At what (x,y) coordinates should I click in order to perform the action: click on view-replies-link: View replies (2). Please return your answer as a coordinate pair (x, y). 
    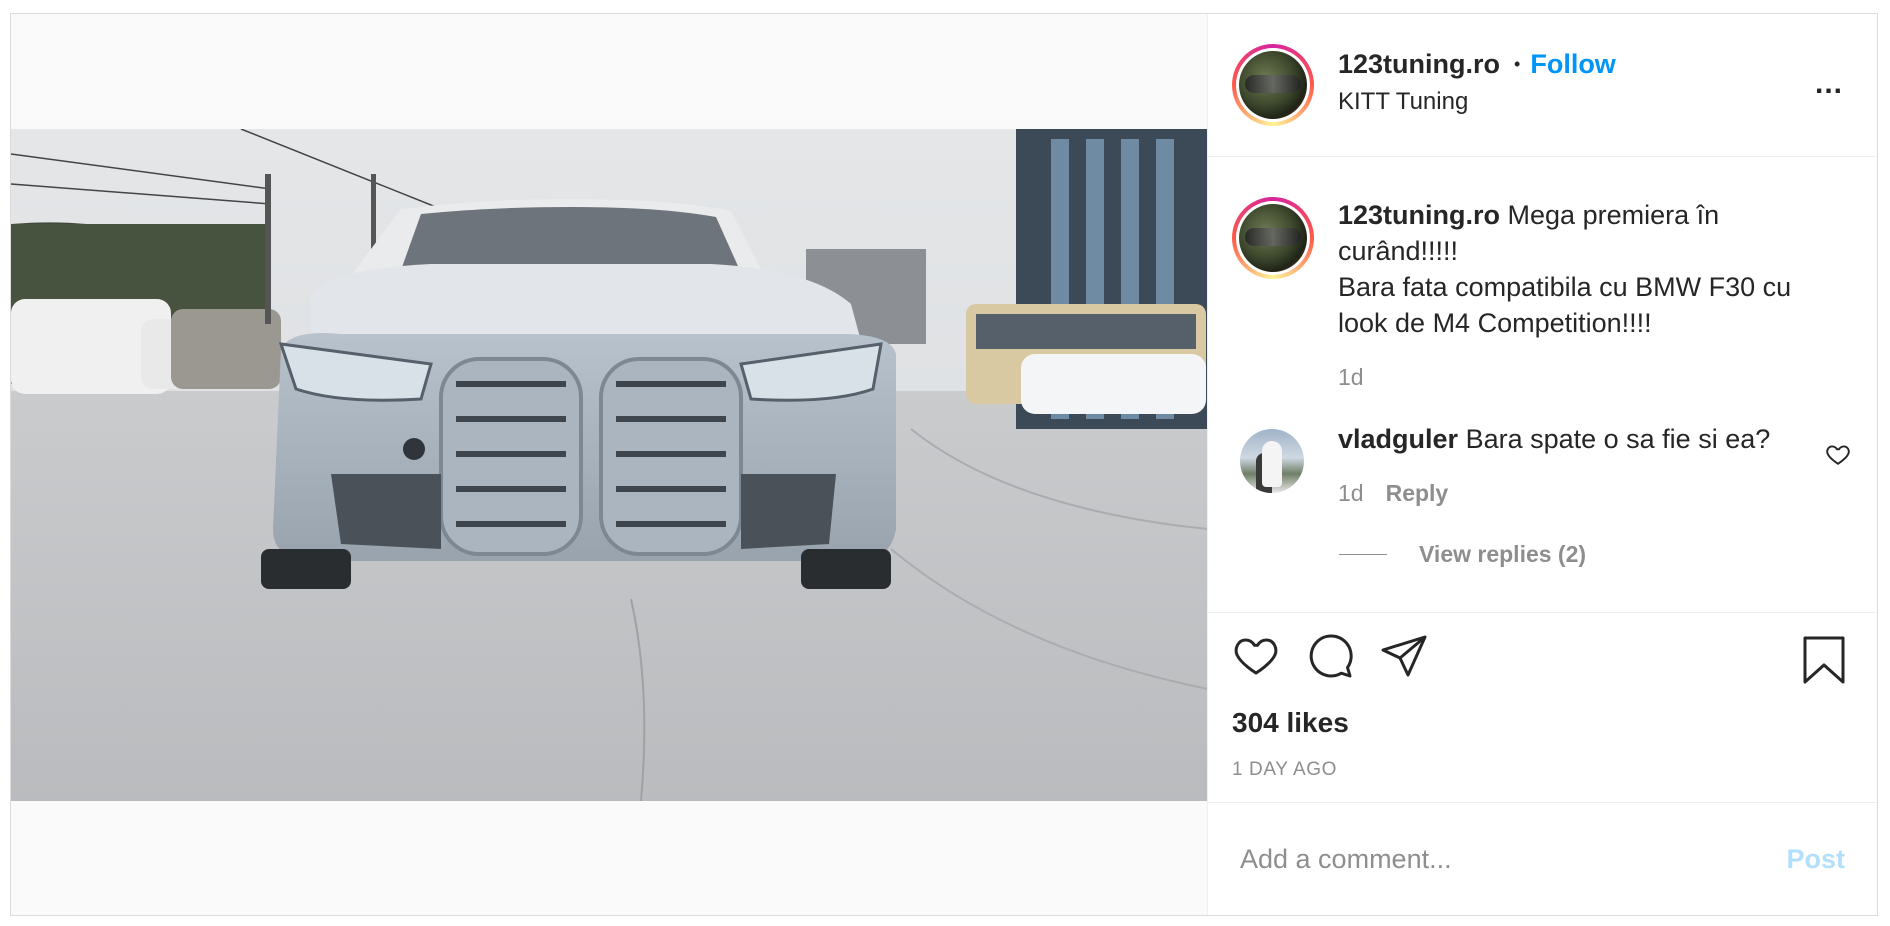
    Looking at the image, I should click on (1596, 554).